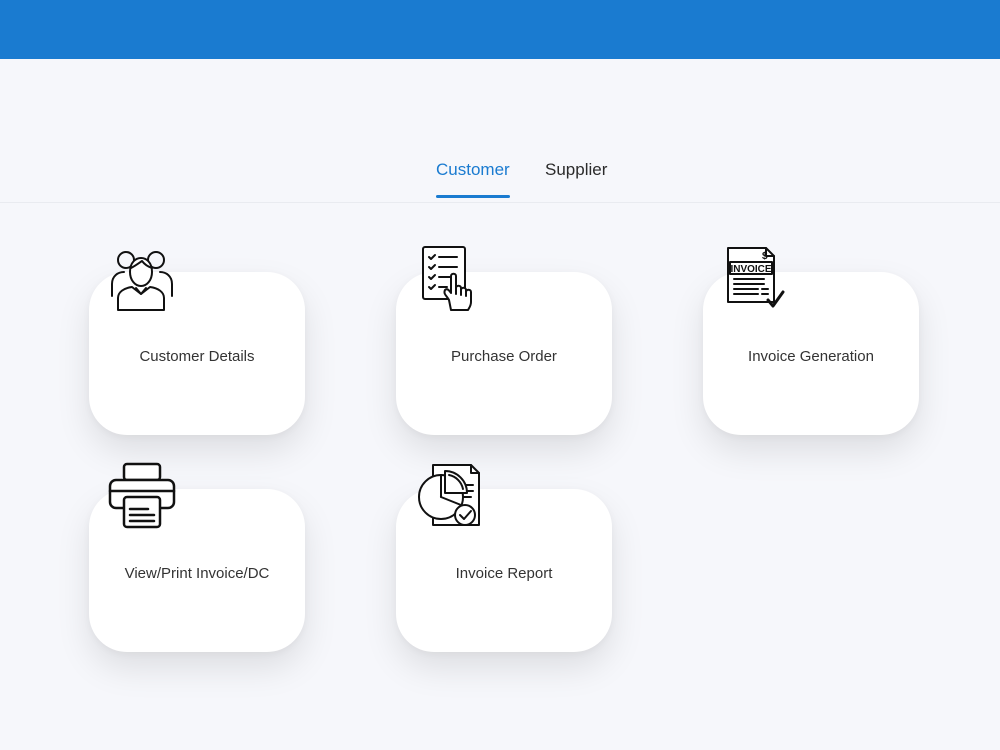 The image size is (1000, 750). What do you see at coordinates (473, 179) in the screenshot?
I see `tab-customer: Customer` at bounding box center [473, 179].